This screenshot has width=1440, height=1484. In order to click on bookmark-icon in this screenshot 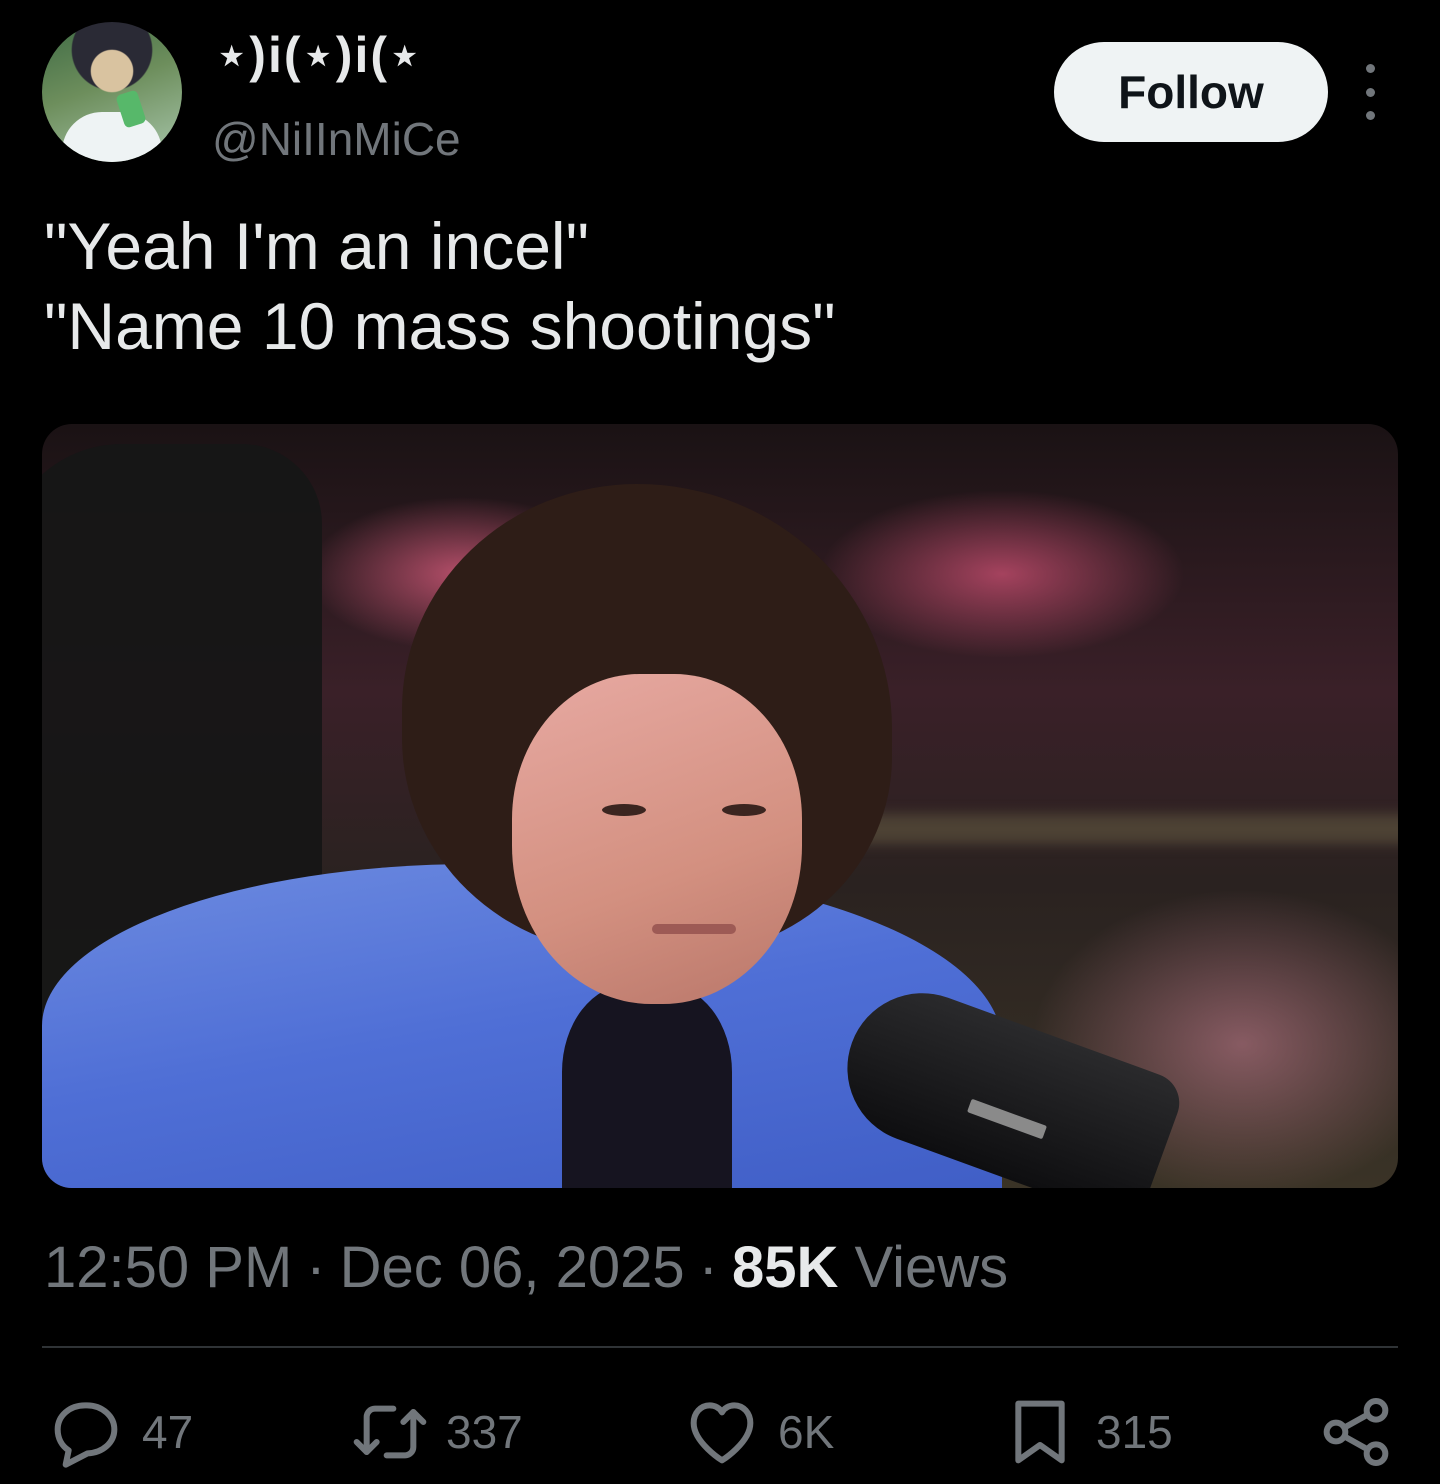, I will do `click(1040, 1432)`.